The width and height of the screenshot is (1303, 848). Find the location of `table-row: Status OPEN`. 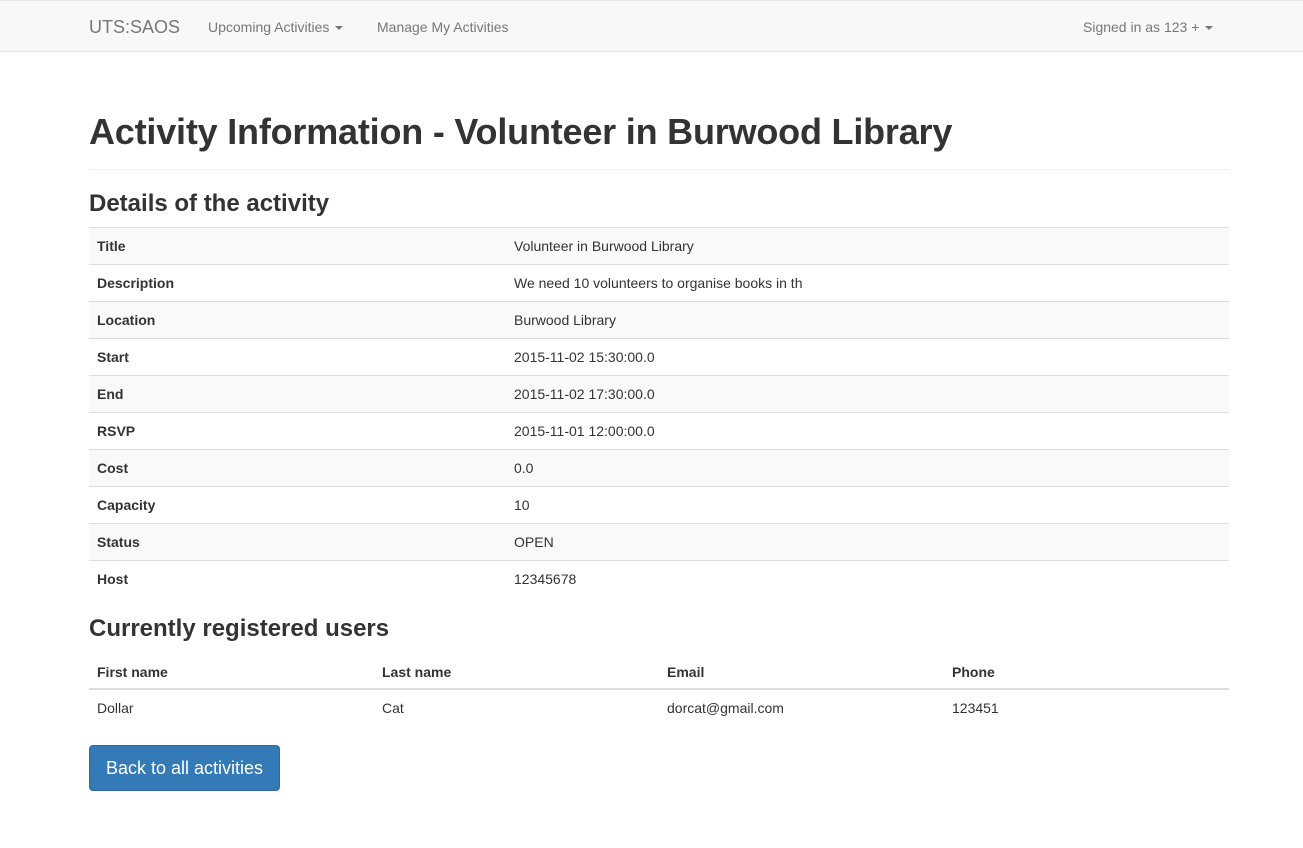

table-row: Status OPEN is located at coordinates (659, 542).